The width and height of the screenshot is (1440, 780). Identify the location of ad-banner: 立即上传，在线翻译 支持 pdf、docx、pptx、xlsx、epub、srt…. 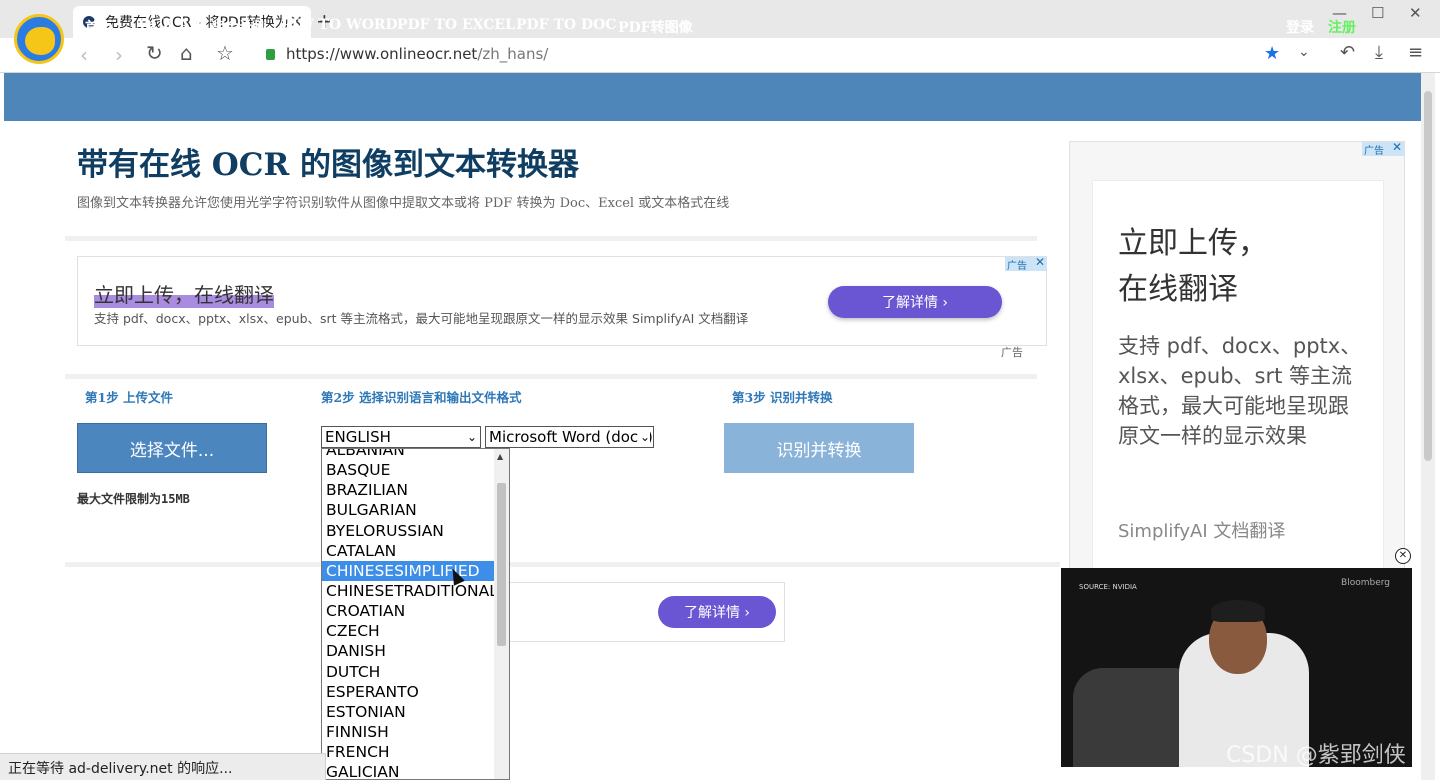
(562, 301).